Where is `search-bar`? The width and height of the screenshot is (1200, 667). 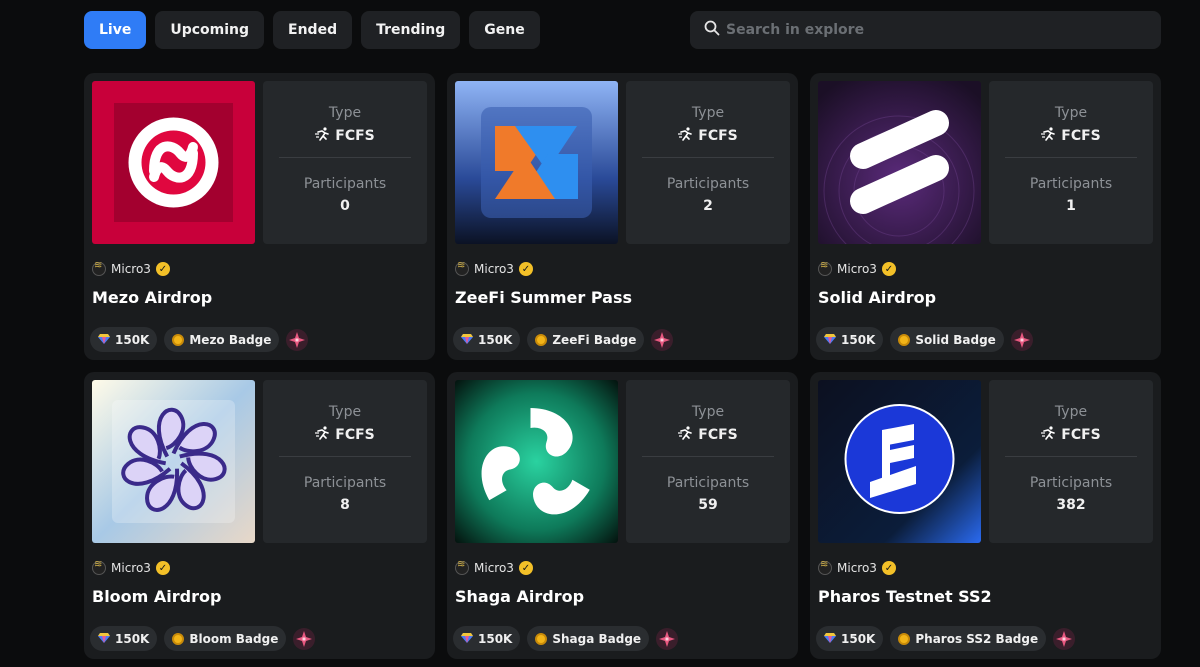
search-bar is located at coordinates (925, 30).